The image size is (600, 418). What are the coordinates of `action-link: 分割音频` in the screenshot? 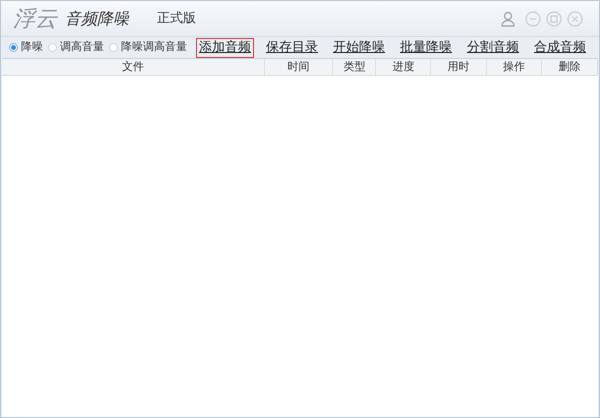 It's located at (493, 48).